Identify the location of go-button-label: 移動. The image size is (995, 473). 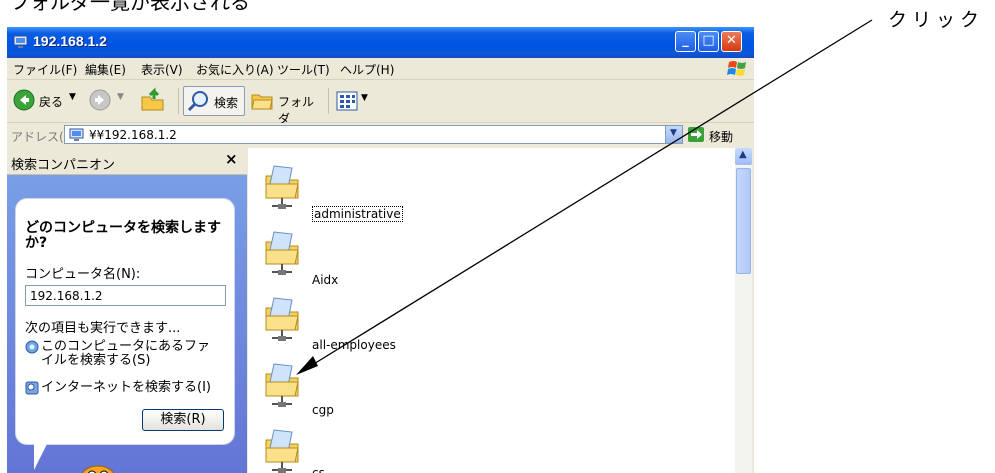
(721, 136).